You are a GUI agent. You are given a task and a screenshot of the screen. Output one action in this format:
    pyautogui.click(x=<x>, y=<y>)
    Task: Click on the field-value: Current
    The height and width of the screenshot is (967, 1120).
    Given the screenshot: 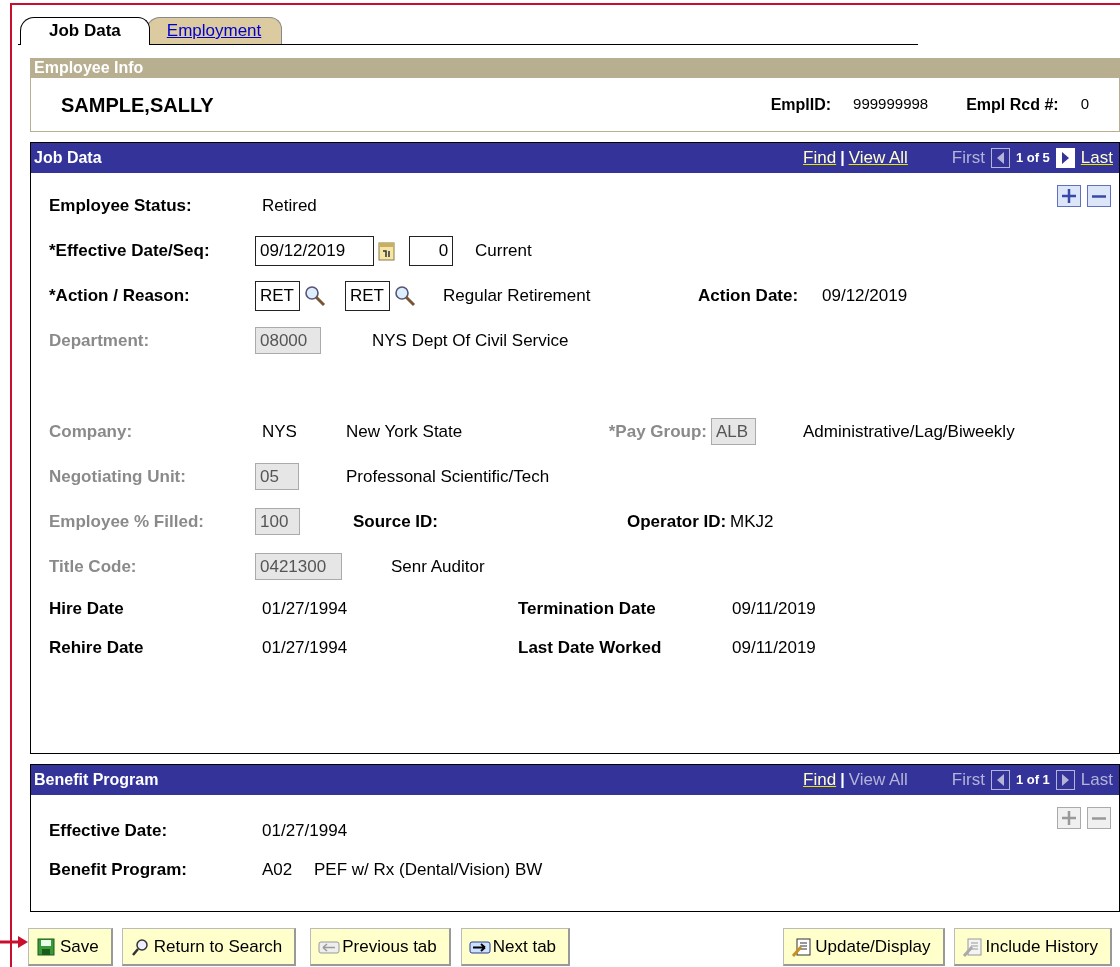 What is the action you would take?
    pyautogui.click(x=503, y=250)
    